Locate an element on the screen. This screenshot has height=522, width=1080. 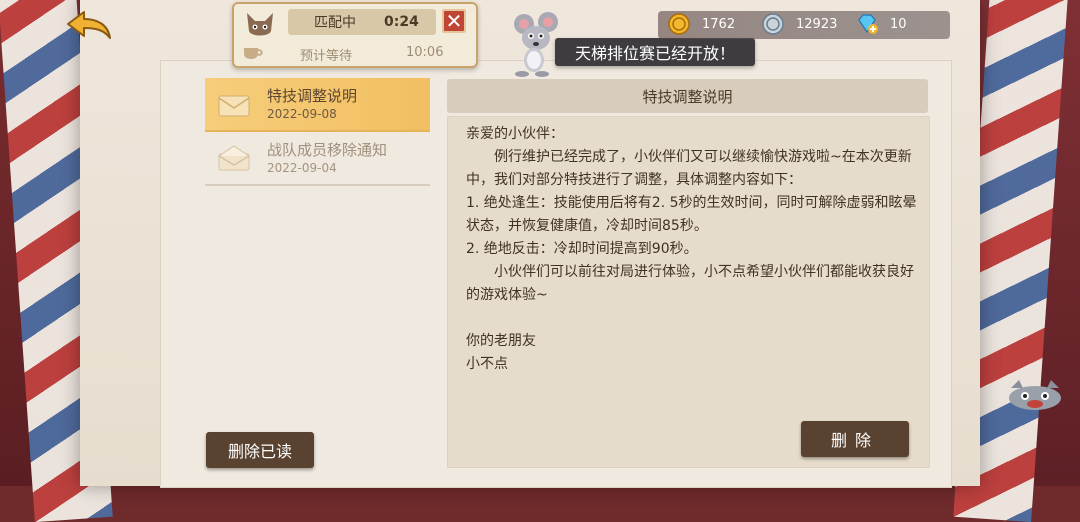
cancel-matching-button: ✕ is located at coordinates (454, 21).